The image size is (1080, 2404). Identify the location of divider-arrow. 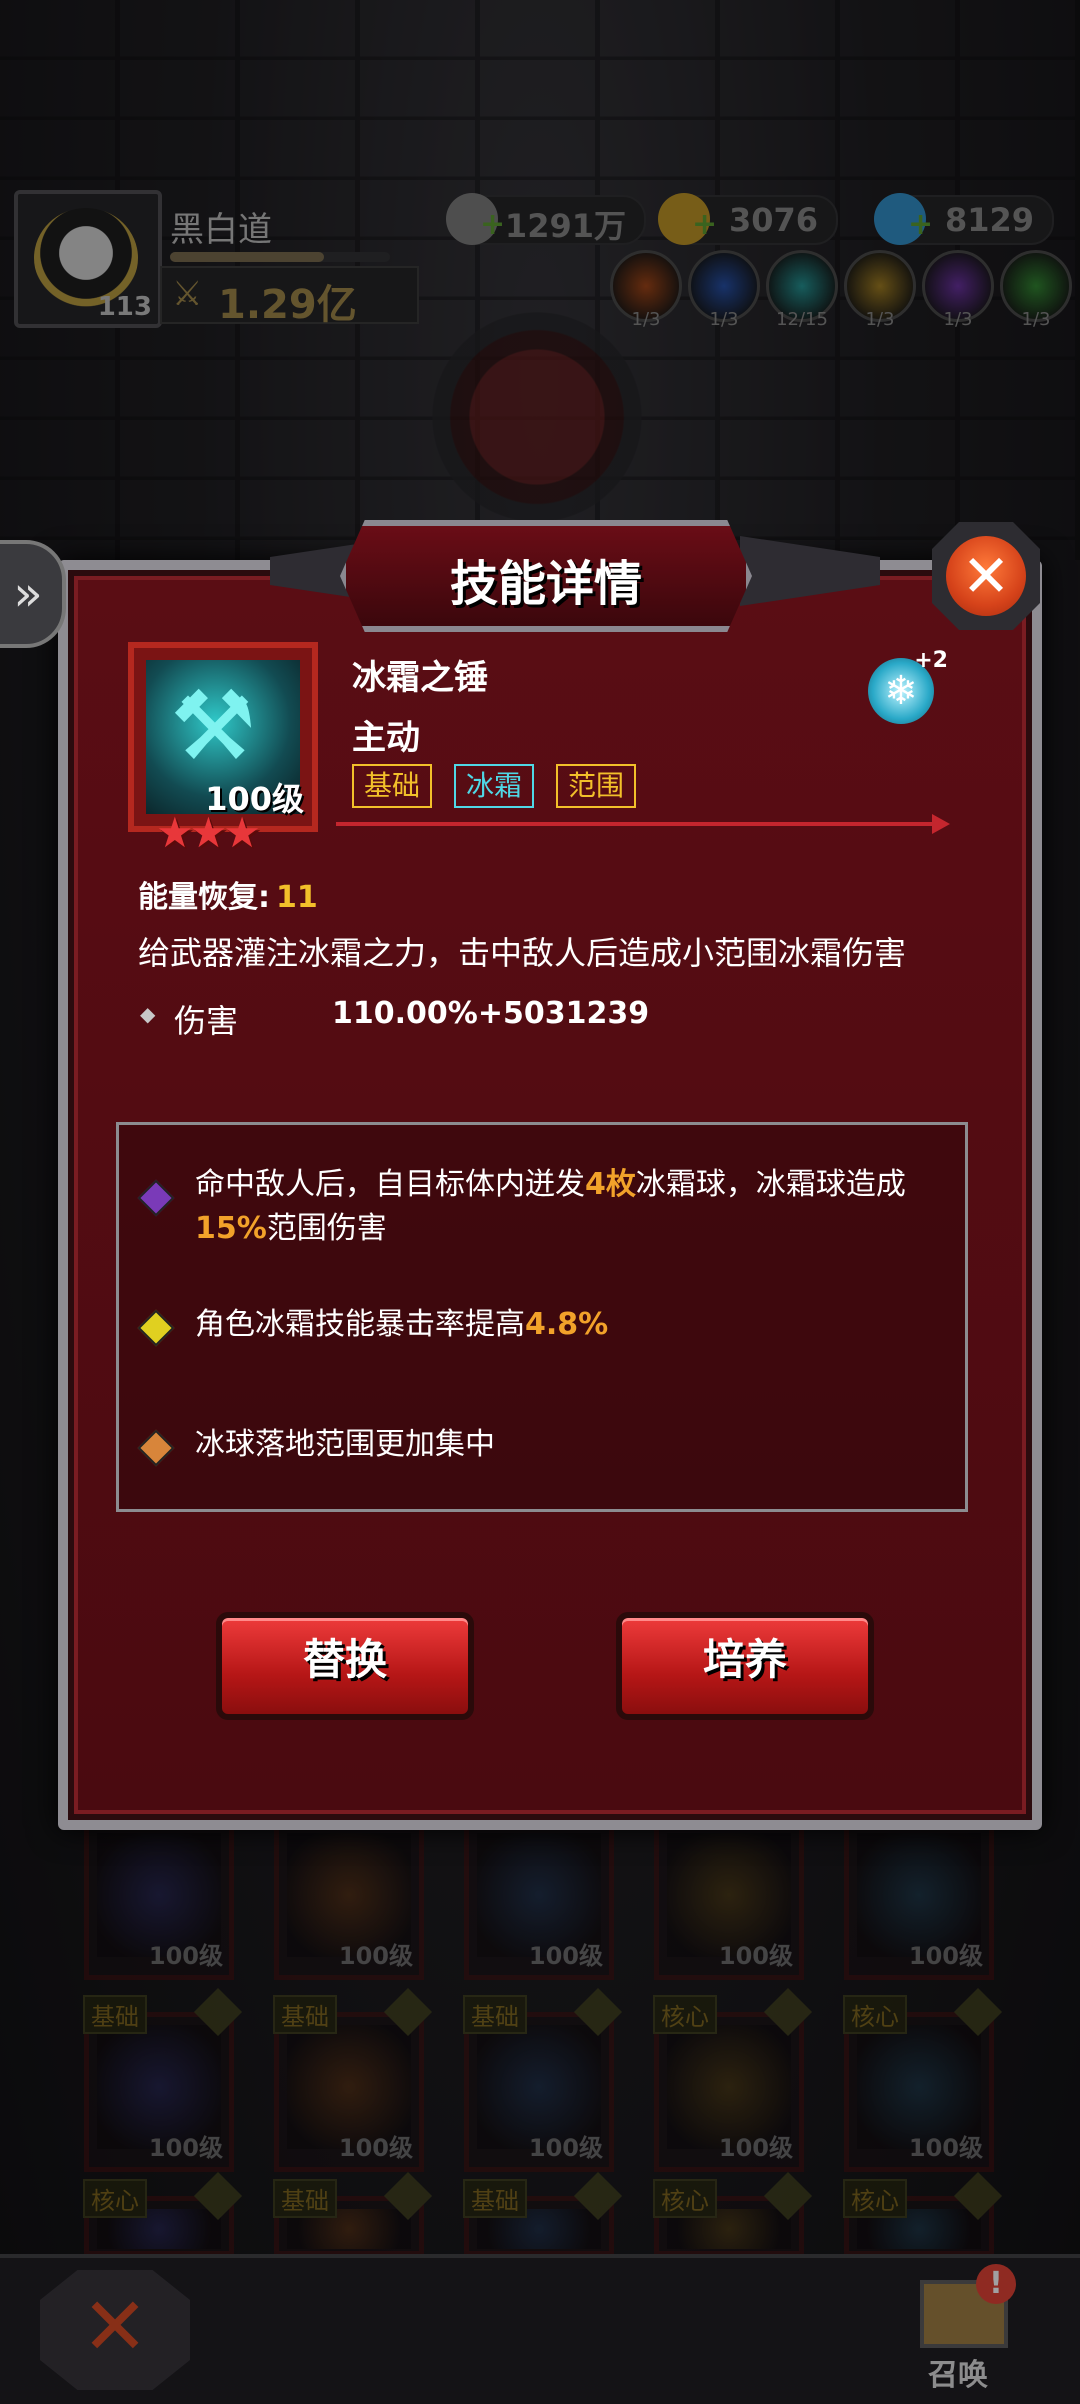
(643, 824).